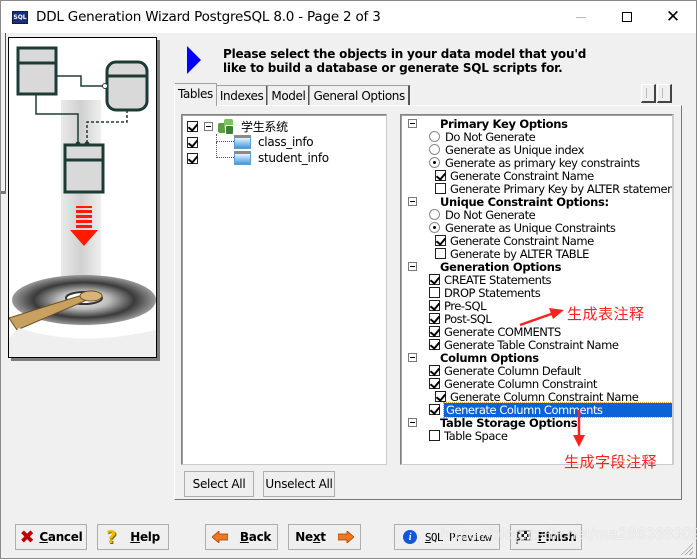 This screenshot has height=559, width=697. Describe the element at coordinates (192, 142) in the screenshot. I see `class-info-checkbox` at that location.